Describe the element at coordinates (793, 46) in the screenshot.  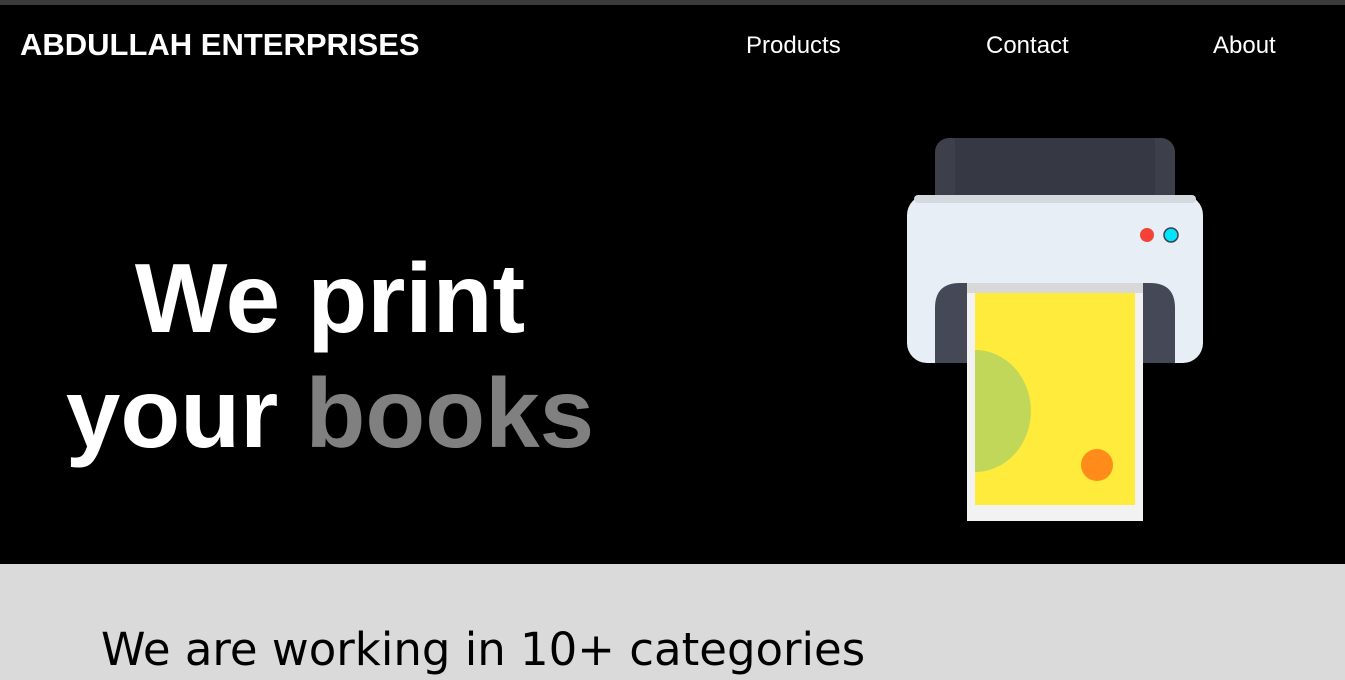
I see `nav-products-link: Products` at that location.